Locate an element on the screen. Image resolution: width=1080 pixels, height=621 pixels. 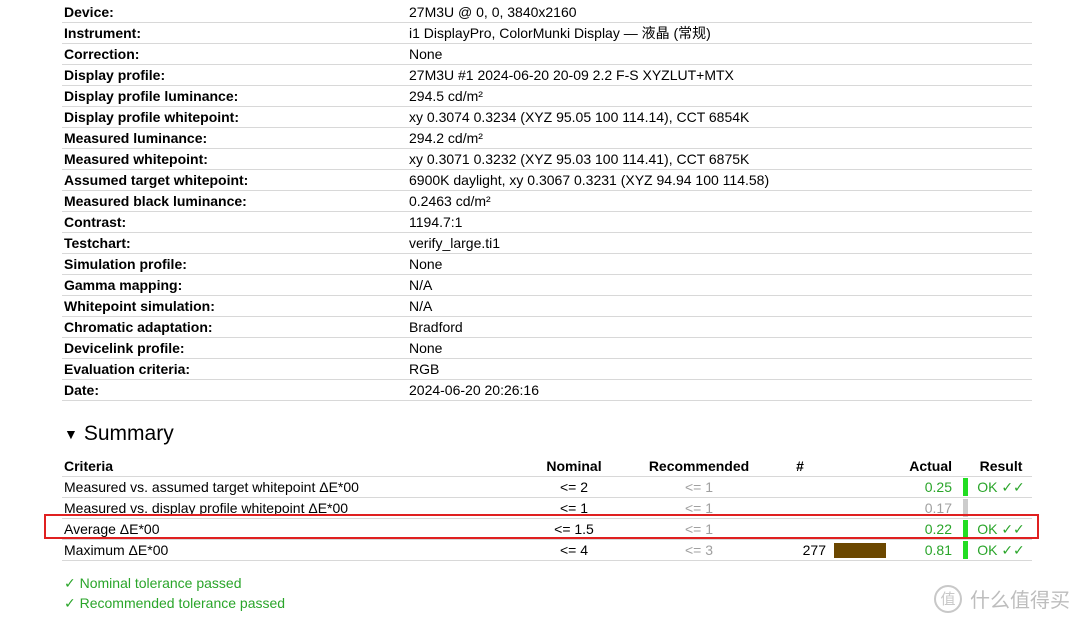
info-key: Display profile: is located at coordinates (235, 75).